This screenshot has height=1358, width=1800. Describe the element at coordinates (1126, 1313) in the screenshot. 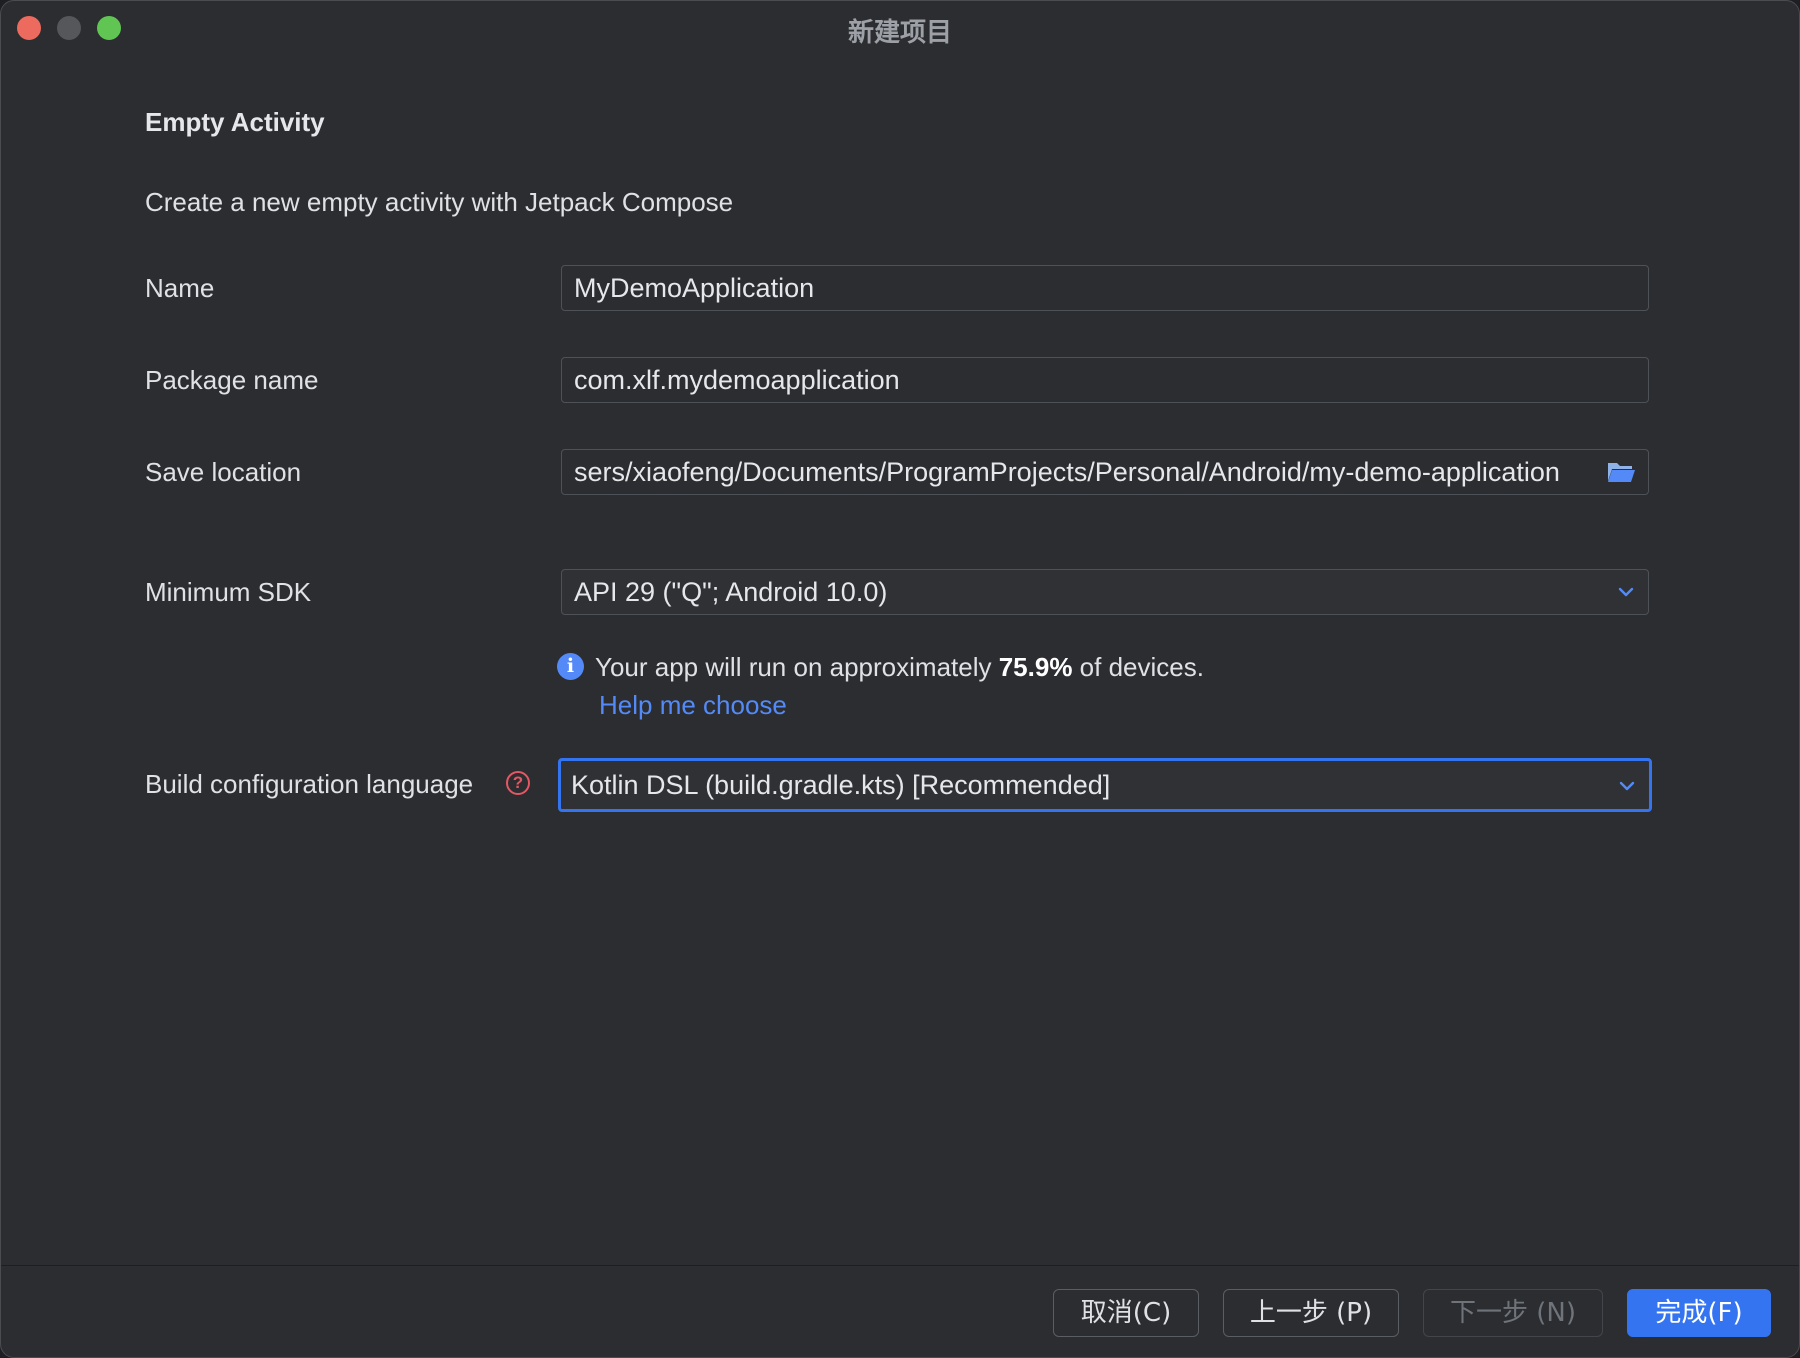

I see `cancel-button: 取消(C)` at that location.